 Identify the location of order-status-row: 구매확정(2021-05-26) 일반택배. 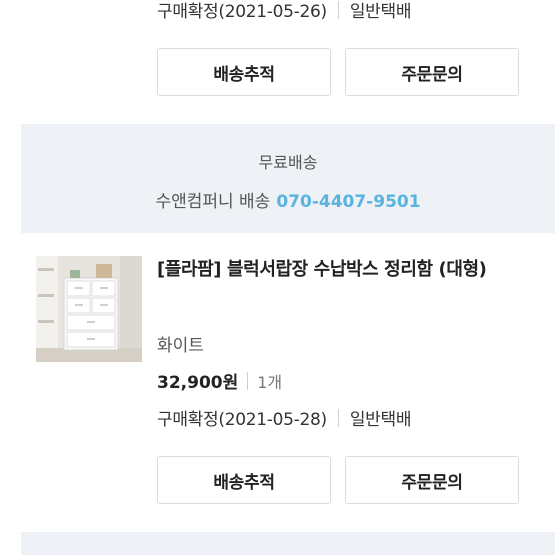
(284, 11).